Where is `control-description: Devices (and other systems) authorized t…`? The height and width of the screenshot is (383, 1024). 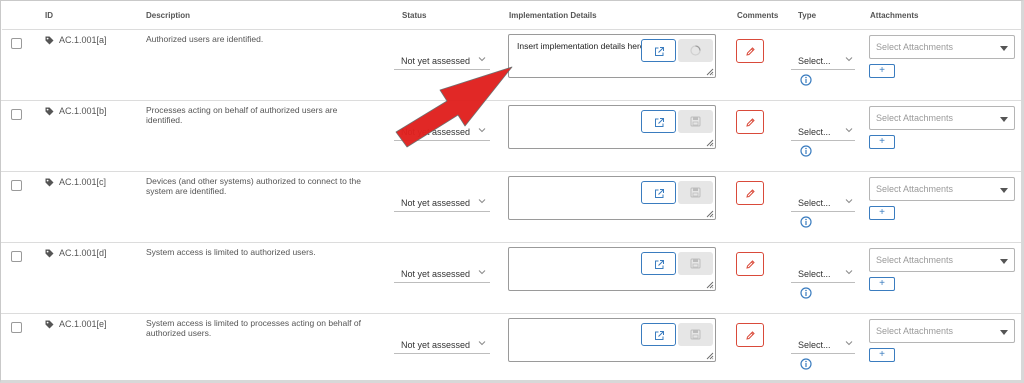 control-description: Devices (and other systems) authorized t… is located at coordinates (253, 186).